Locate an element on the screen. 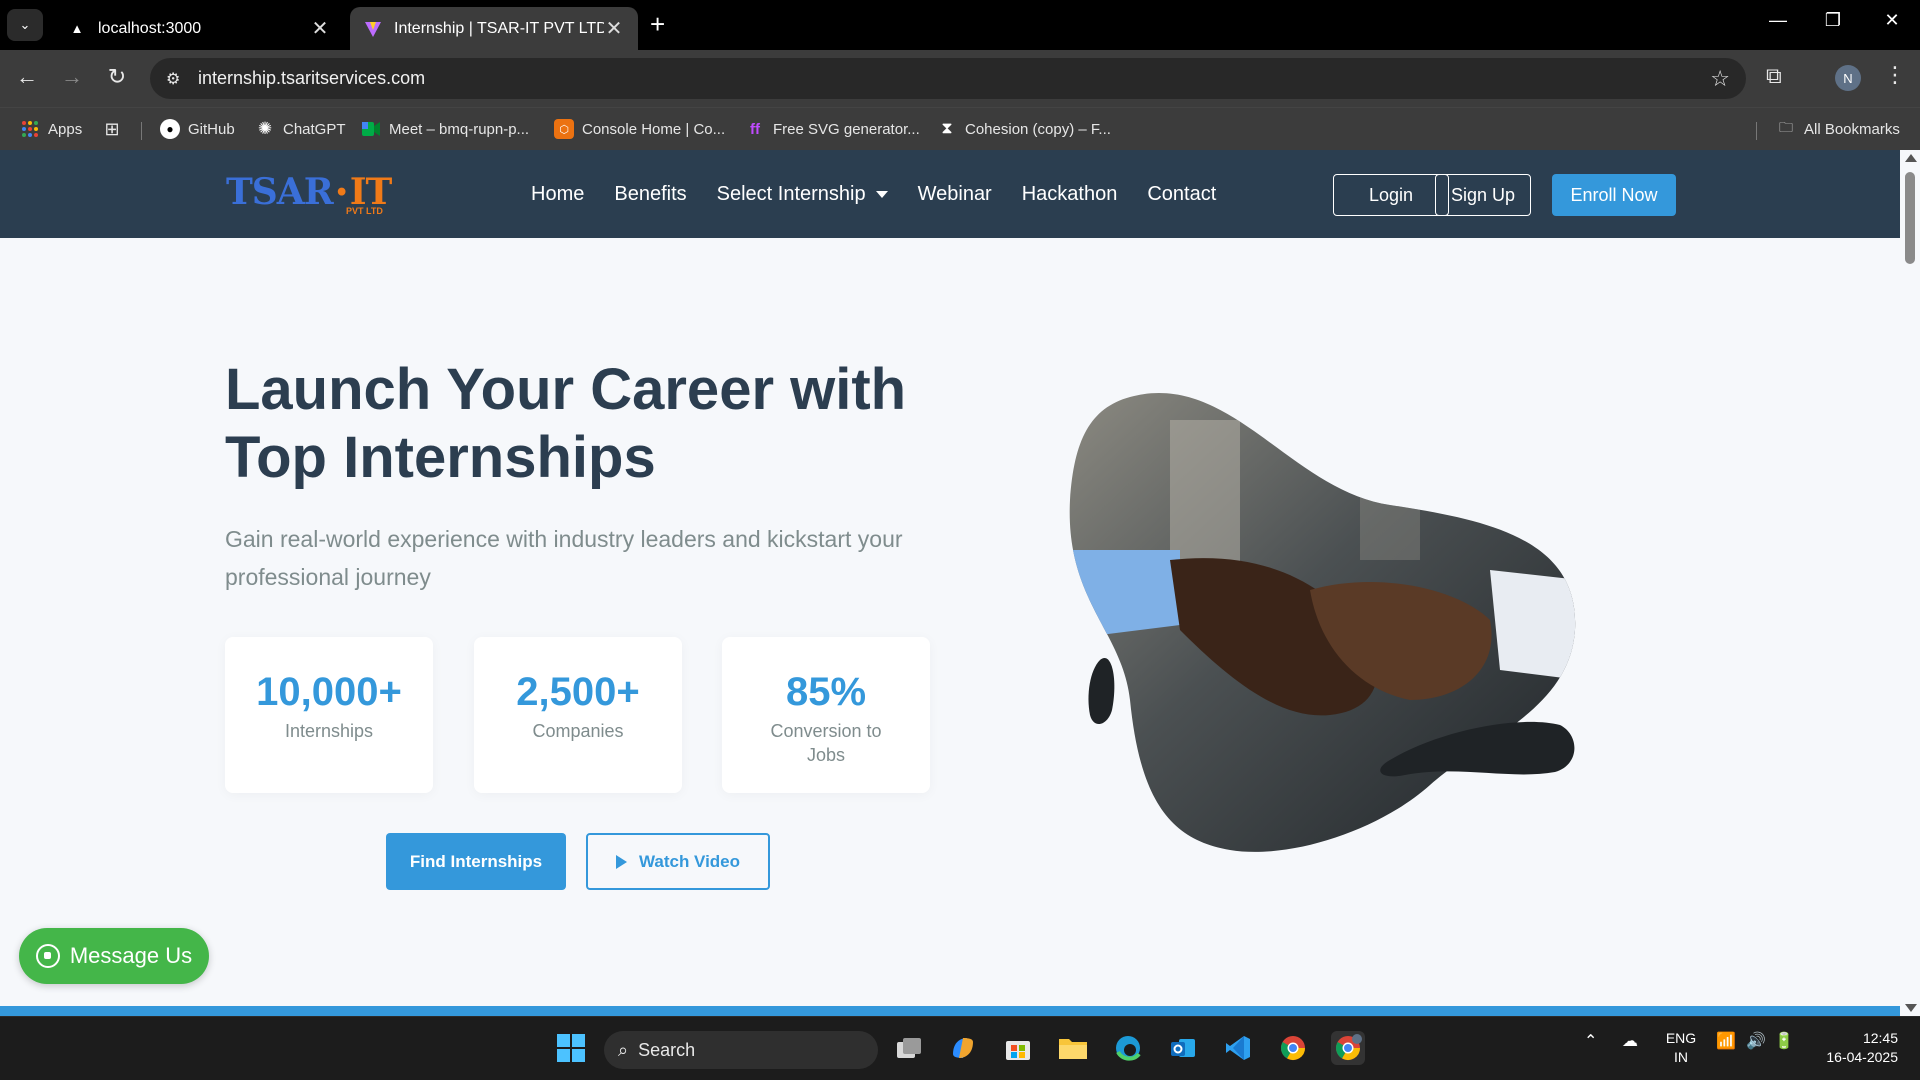 This screenshot has height=1080, width=1920. url-text: internship.tsaritservices.com is located at coordinates (311, 78).